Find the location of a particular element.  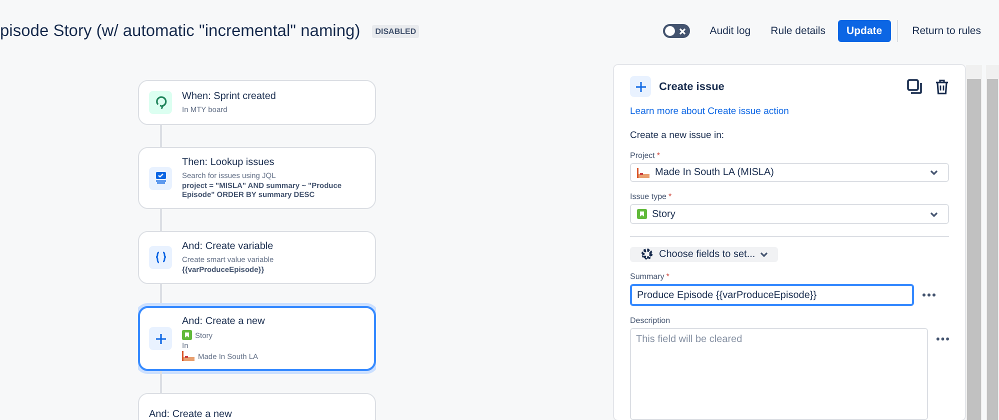

toggle-switch is located at coordinates (676, 31).